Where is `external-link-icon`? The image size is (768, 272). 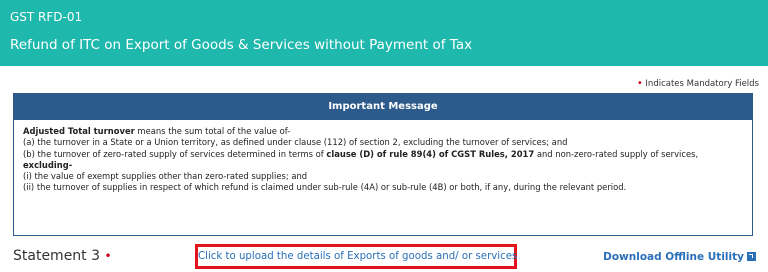
external-link-icon is located at coordinates (751, 256).